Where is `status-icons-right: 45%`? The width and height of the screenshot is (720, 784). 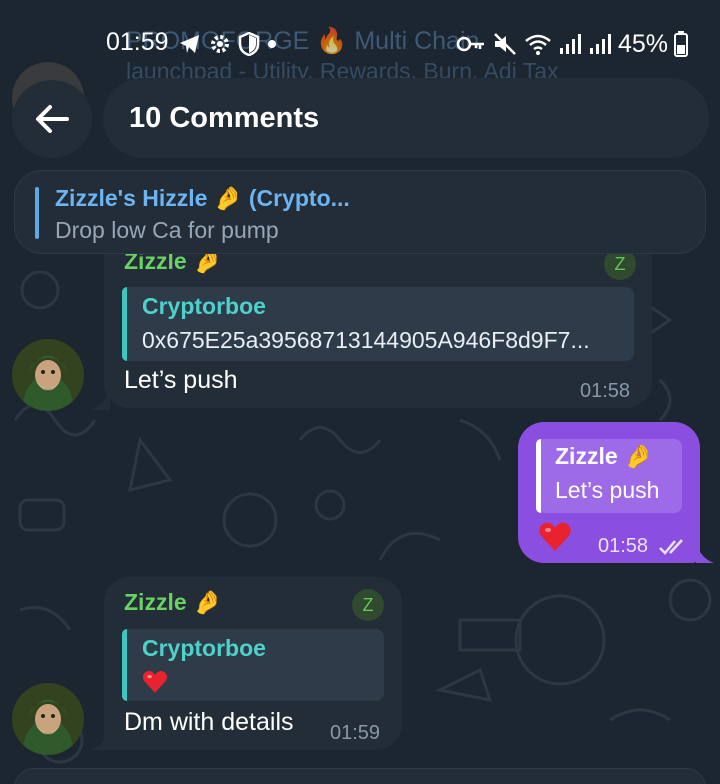 status-icons-right: 45% is located at coordinates (572, 44).